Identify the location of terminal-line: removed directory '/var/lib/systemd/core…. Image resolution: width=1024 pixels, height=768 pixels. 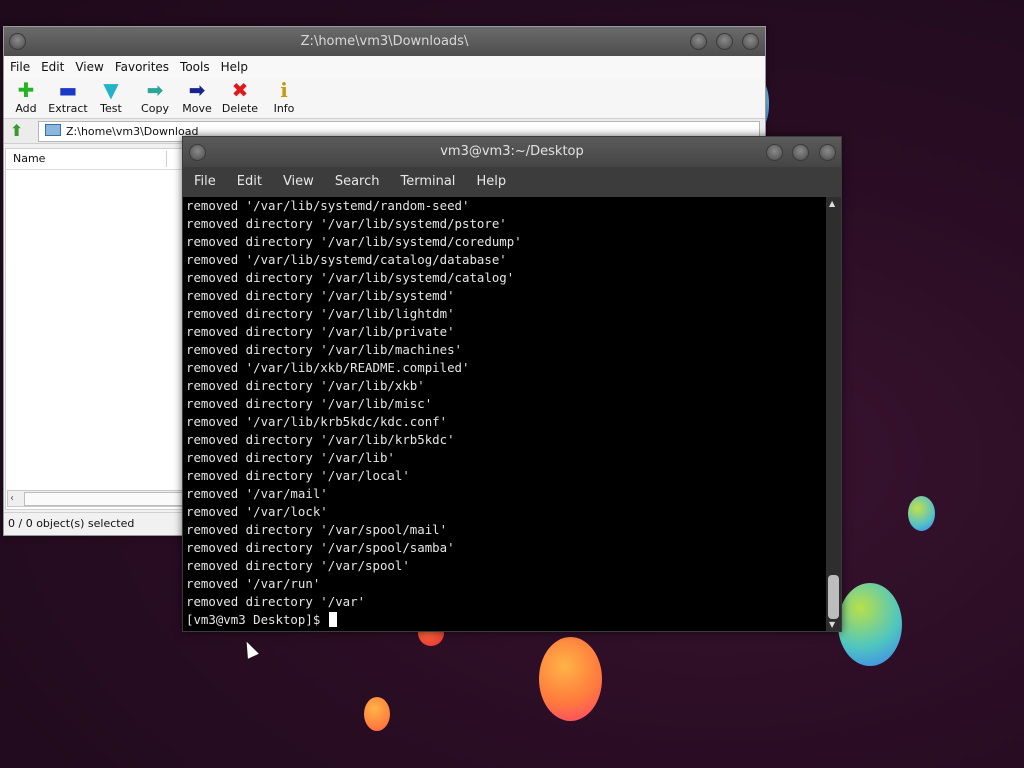
(354, 241).